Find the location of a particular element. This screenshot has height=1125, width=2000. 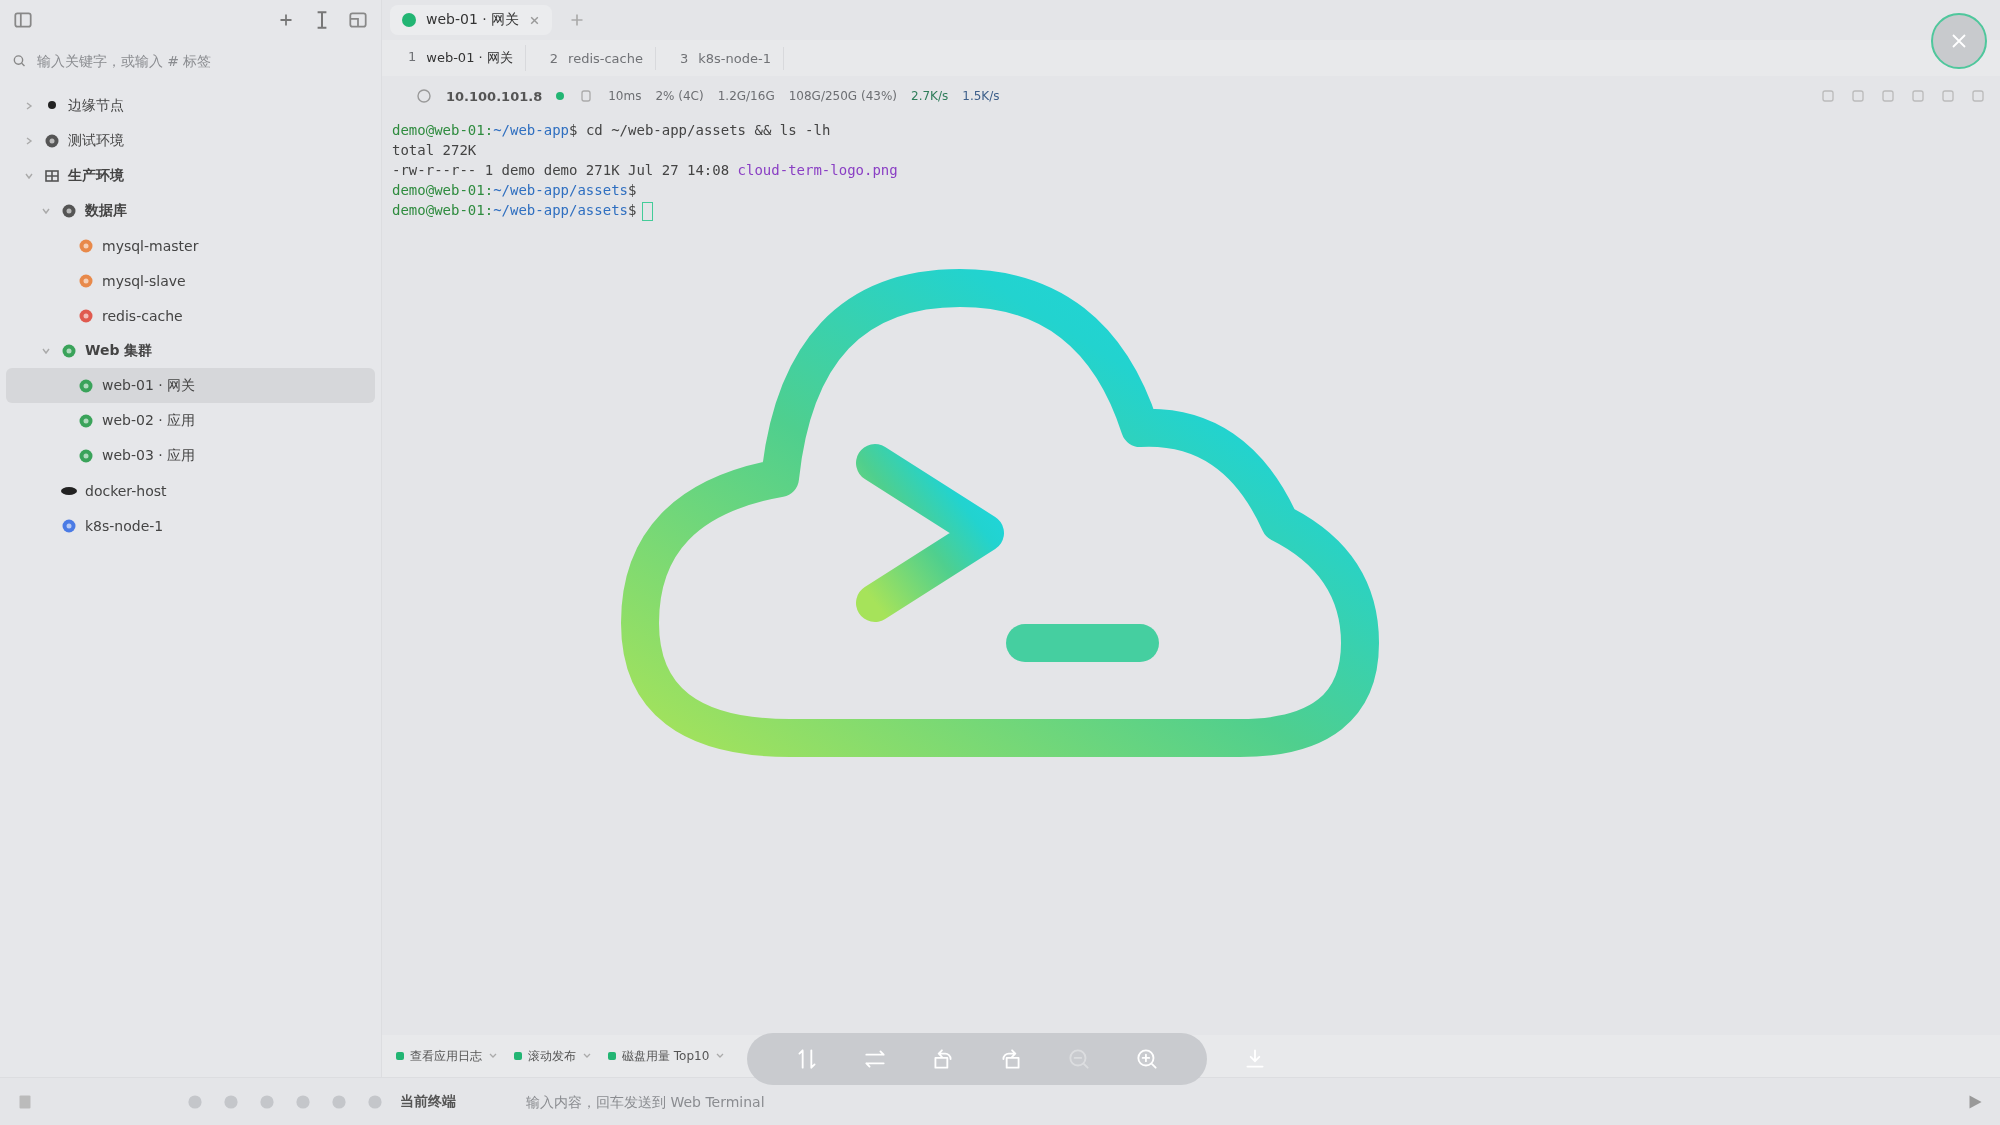

search-field: 输入关键字，或输入 # 标签 is located at coordinates (201, 61).